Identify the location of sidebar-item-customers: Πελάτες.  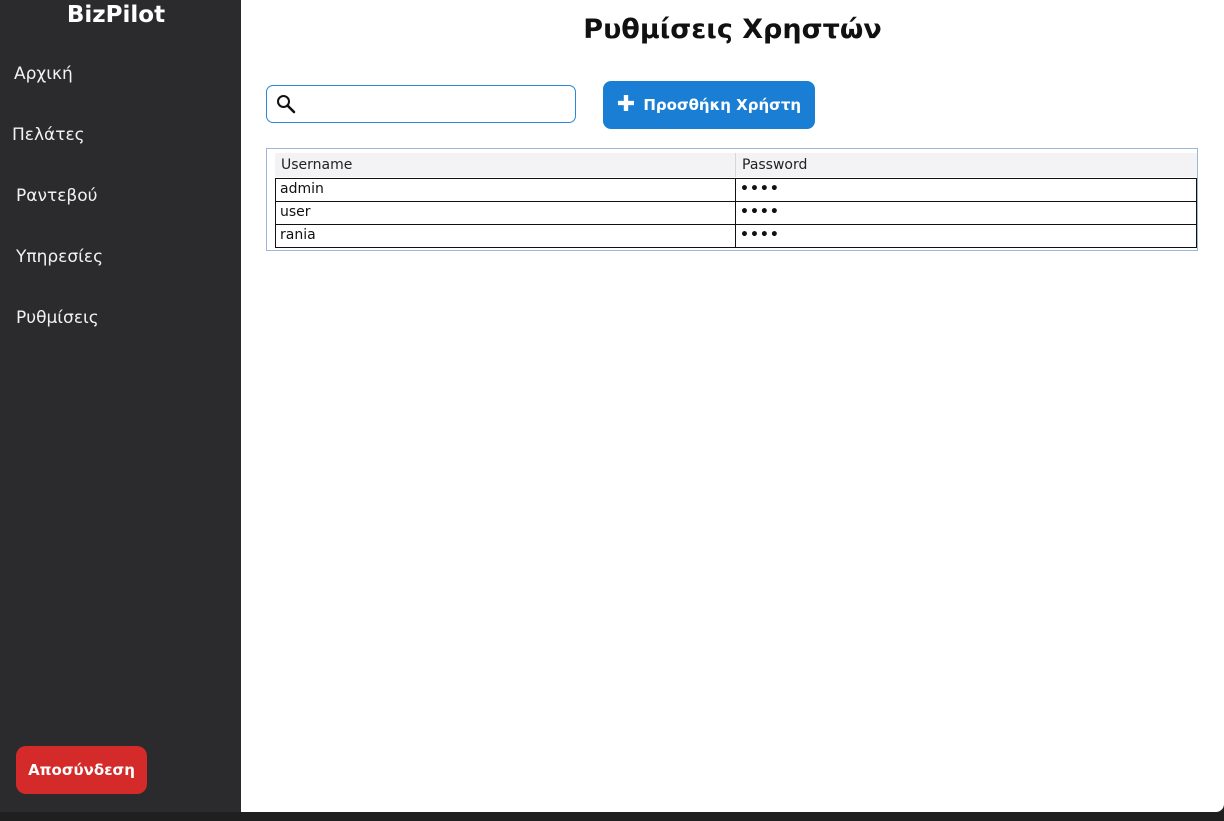
(48, 135).